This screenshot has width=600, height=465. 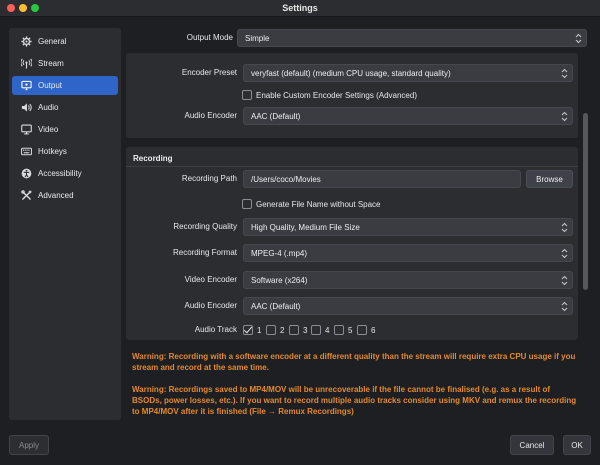 I want to click on browse-button: Browse, so click(x=549, y=179).